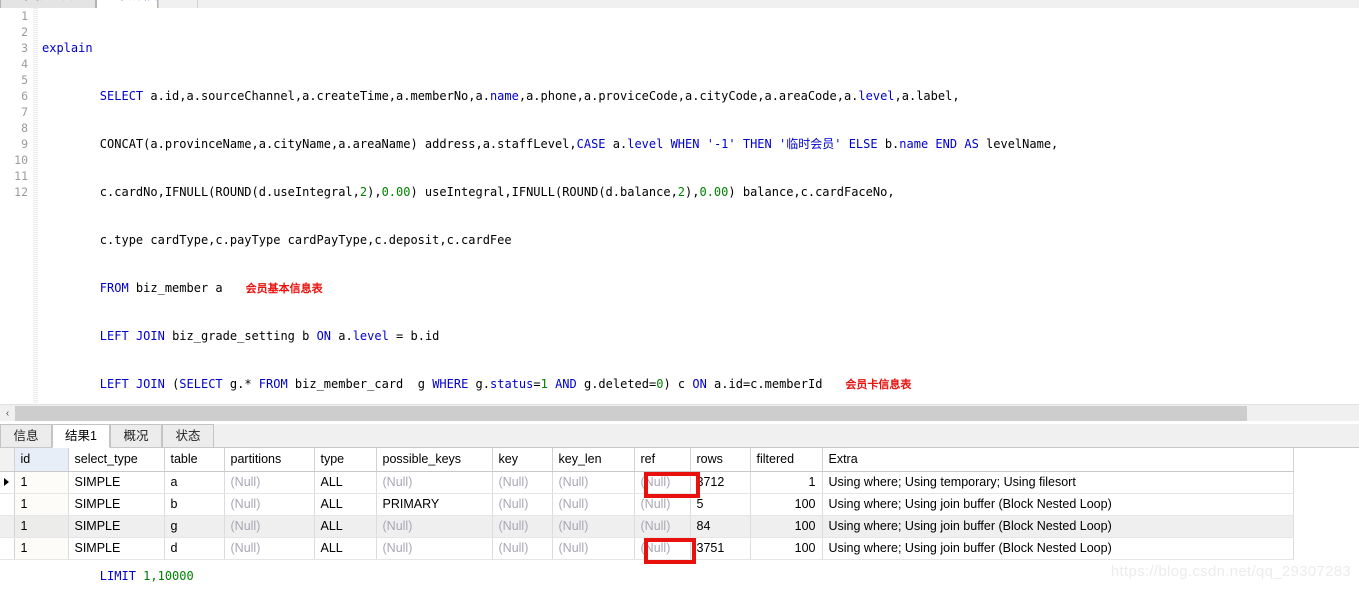 The image size is (1359, 592). Describe the element at coordinates (786, 460) in the screenshot. I see `column-header-filtered: filtered` at that location.